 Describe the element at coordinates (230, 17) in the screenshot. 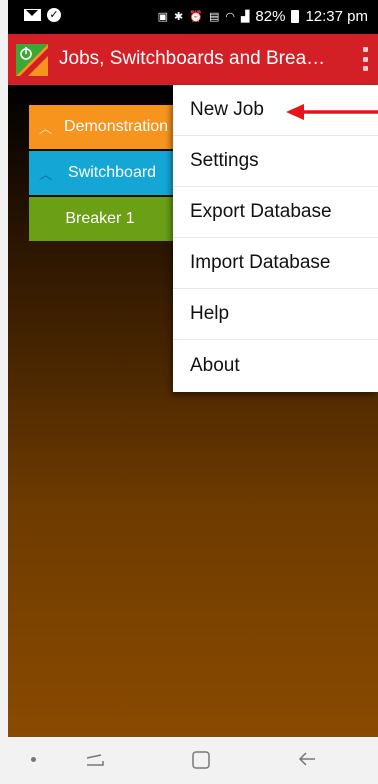

I see `wifi-icon: ◠` at that location.